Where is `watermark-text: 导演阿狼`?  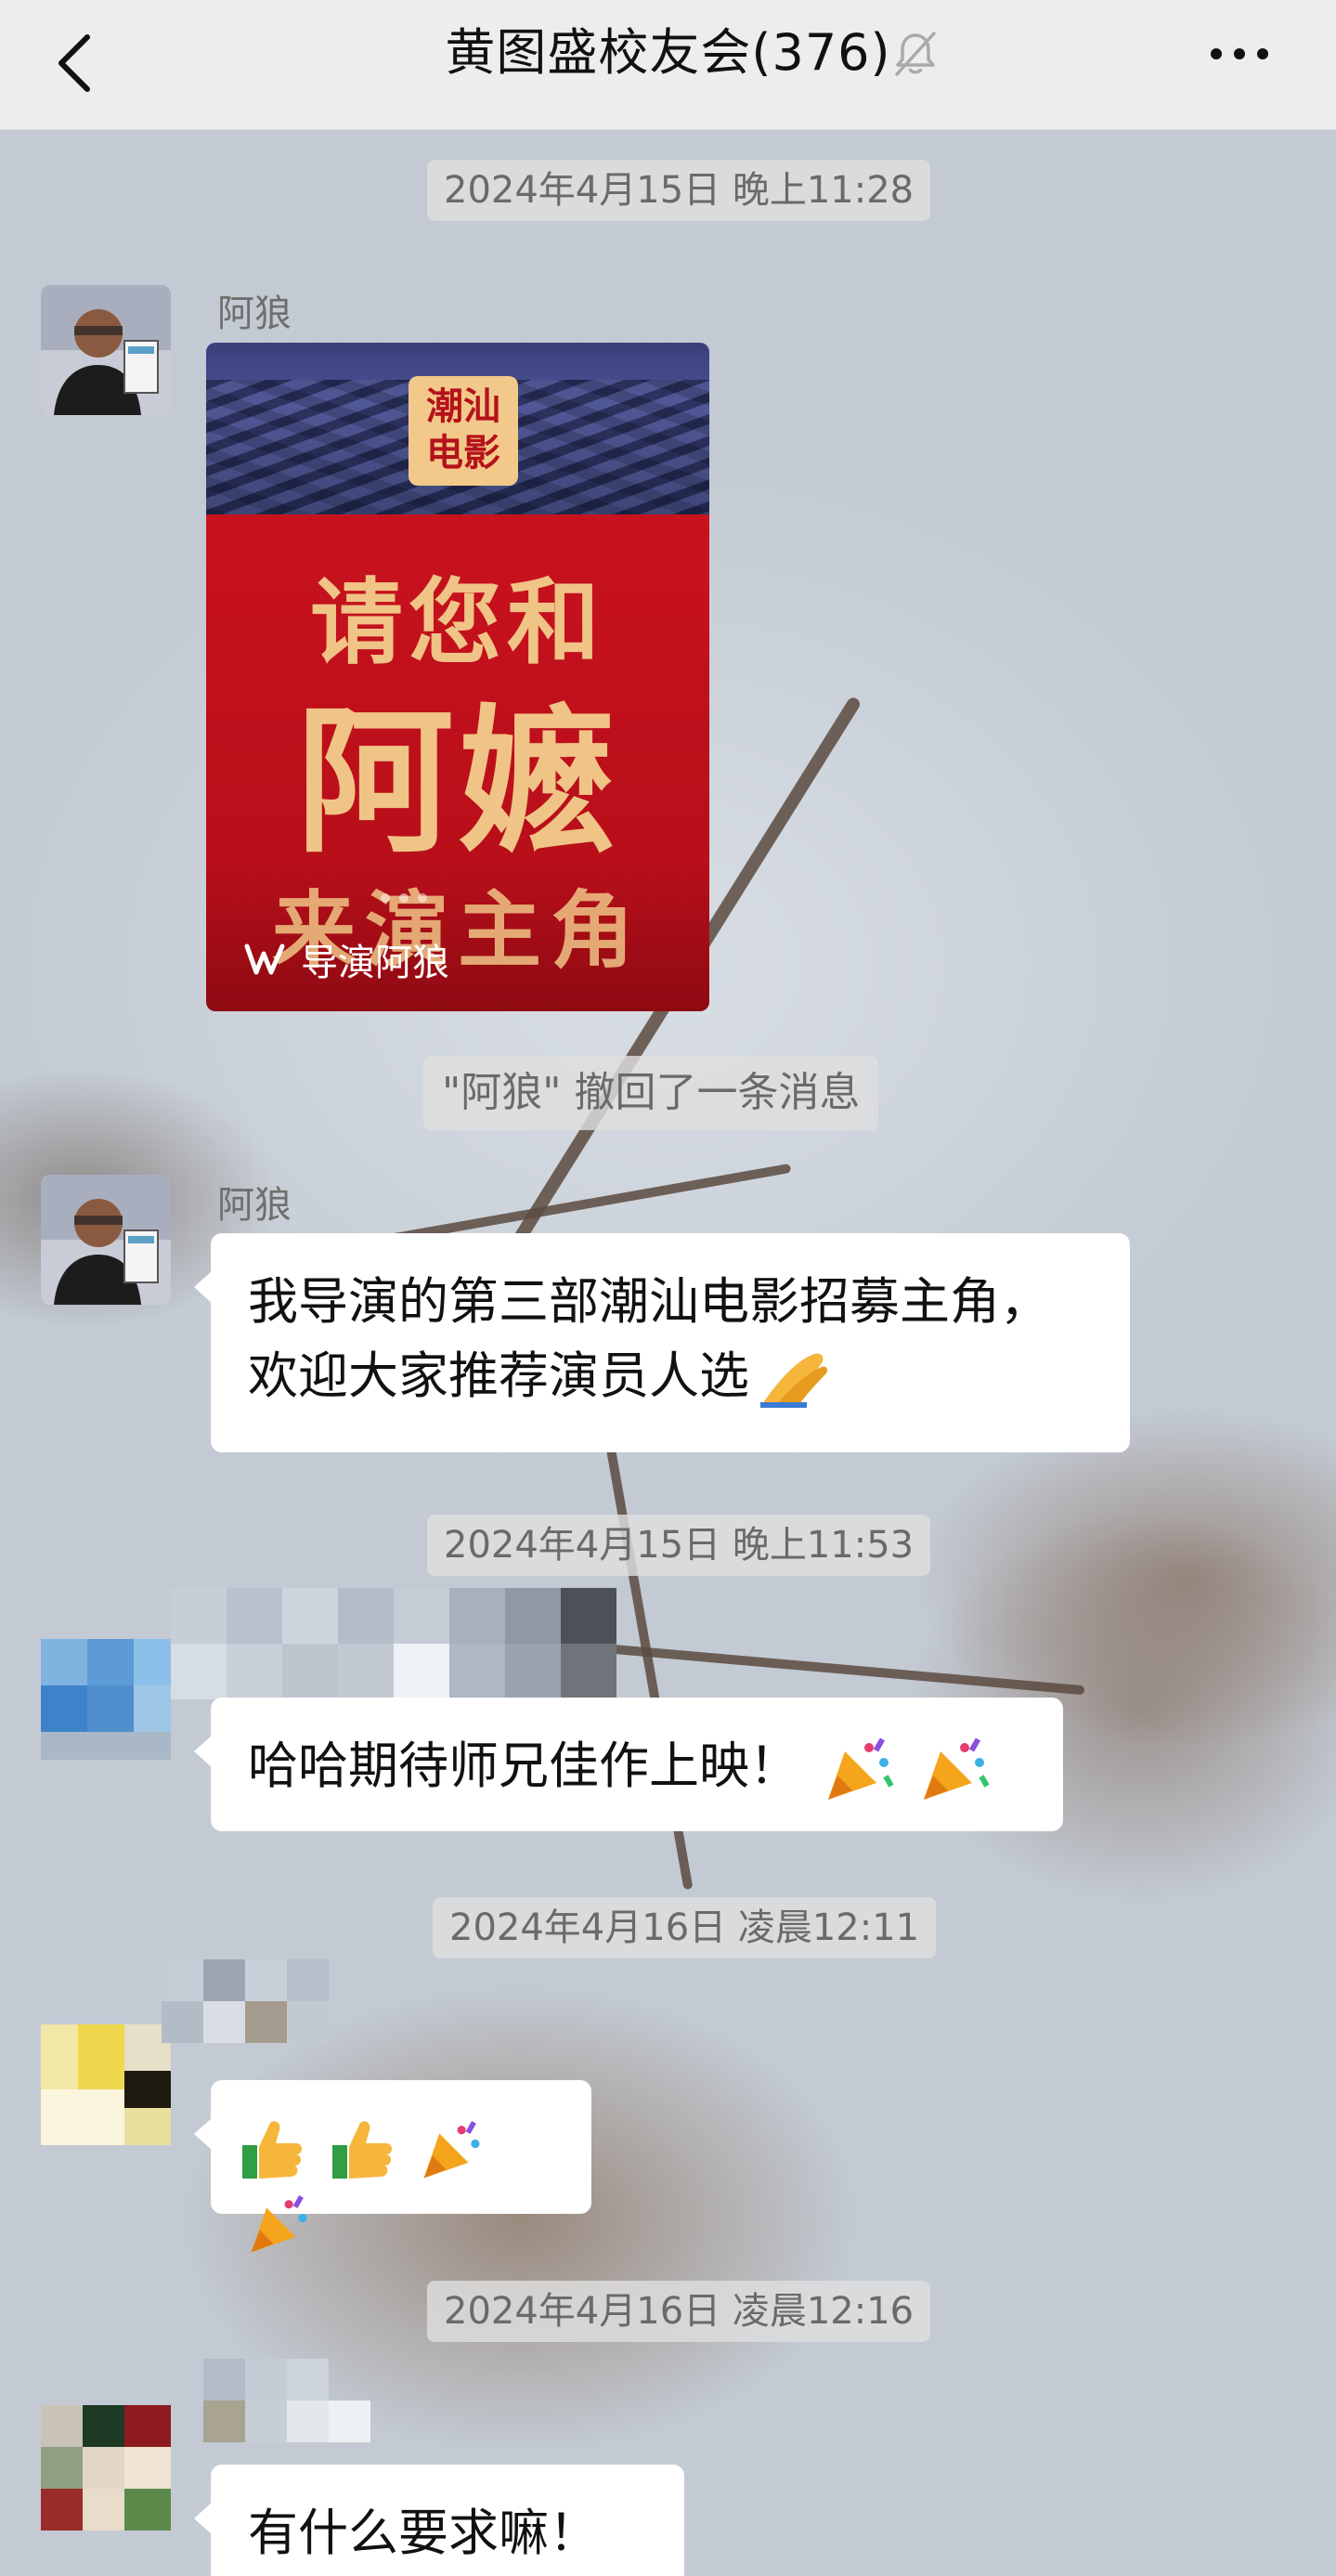 watermark-text: 导演阿狼 is located at coordinates (375, 963).